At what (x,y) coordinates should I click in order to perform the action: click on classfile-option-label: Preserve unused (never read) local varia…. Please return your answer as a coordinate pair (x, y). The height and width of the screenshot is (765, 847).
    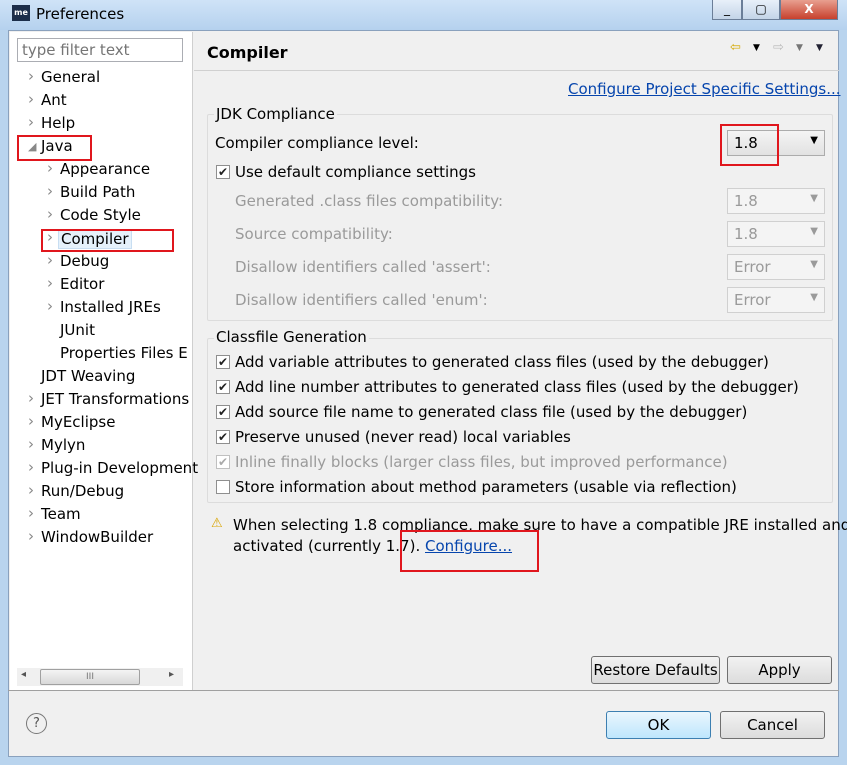
    Looking at the image, I should click on (403, 437).